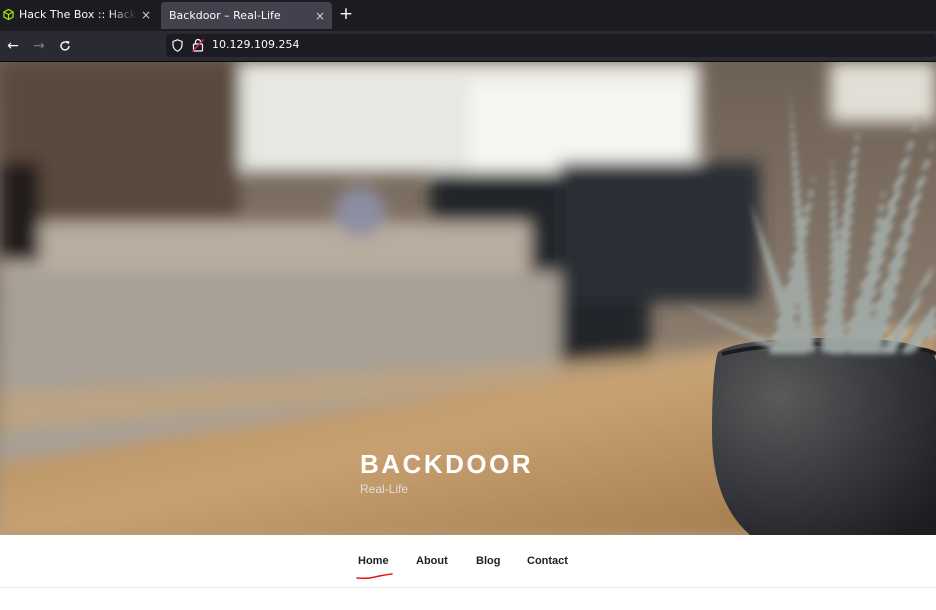 This screenshot has width=936, height=610. What do you see at coordinates (65, 46) in the screenshot?
I see `reload-icon` at bounding box center [65, 46].